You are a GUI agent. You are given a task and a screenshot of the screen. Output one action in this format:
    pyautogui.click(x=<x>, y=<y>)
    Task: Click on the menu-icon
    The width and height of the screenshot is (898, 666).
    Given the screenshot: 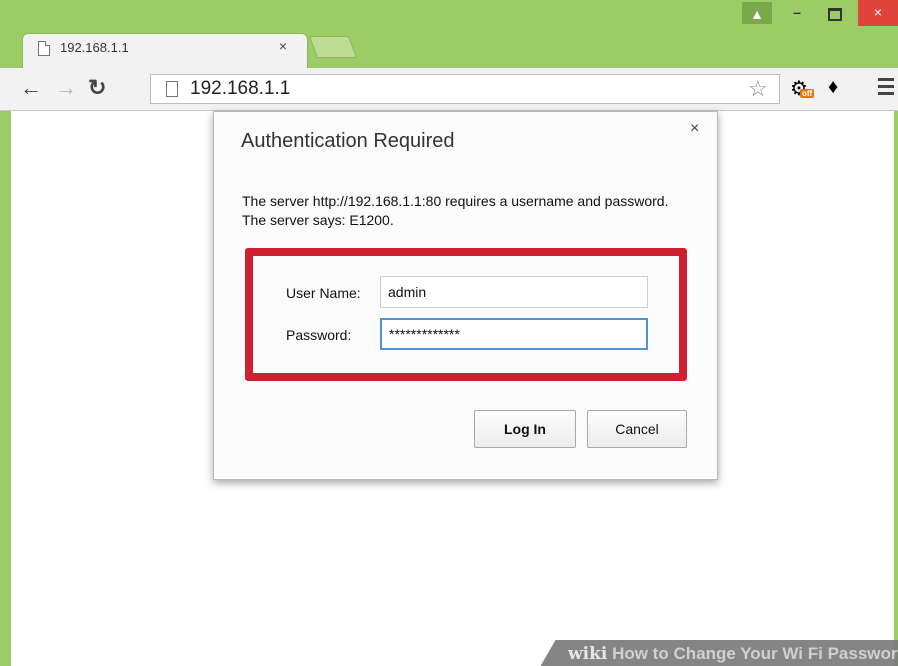 What is the action you would take?
    pyautogui.click(x=886, y=88)
    